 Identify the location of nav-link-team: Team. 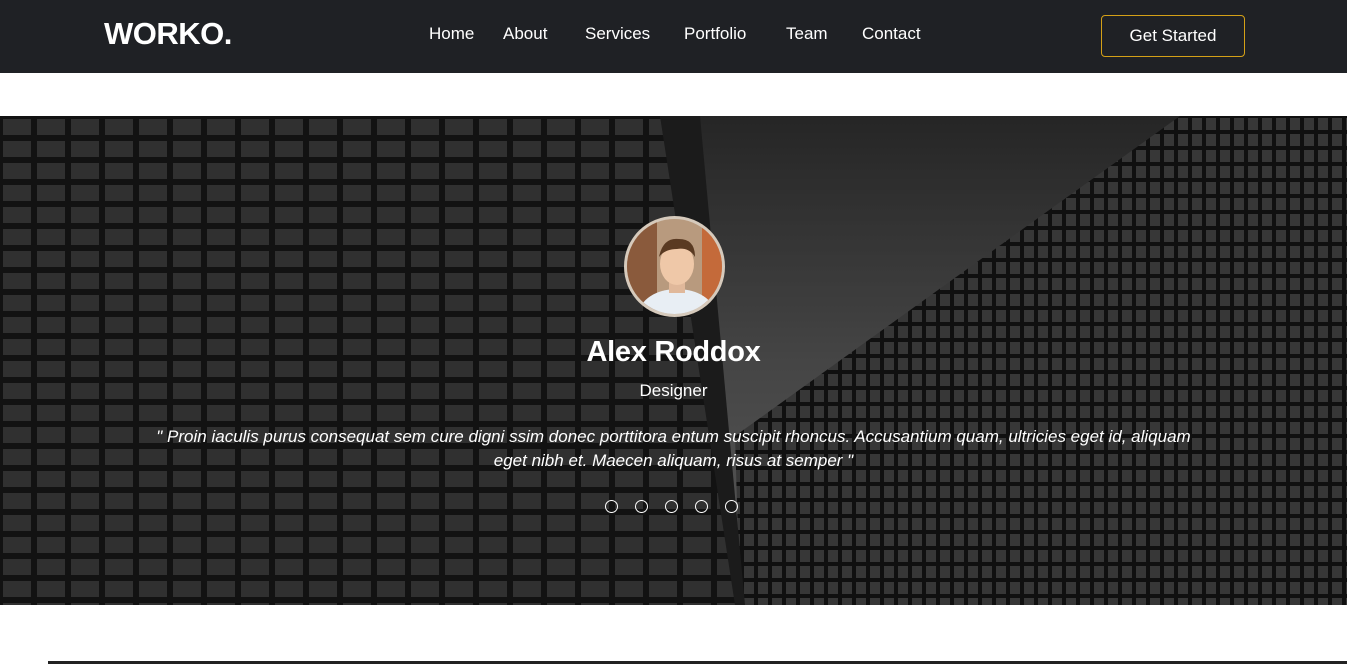
(807, 34).